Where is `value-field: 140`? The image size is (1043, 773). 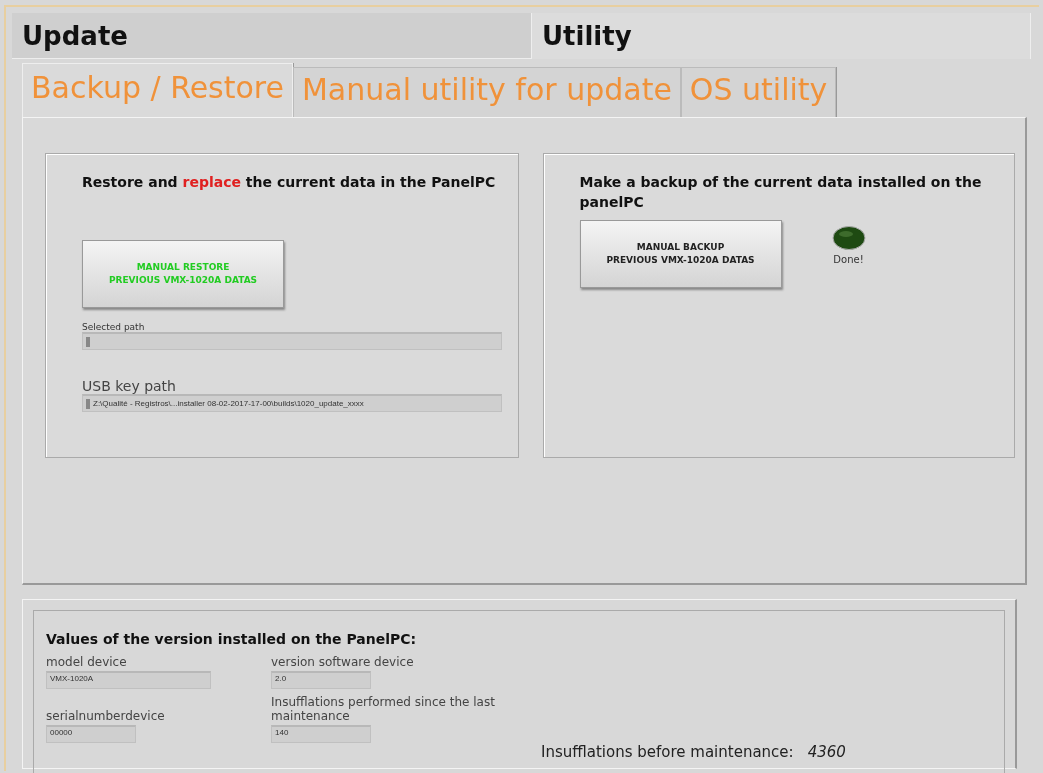
value-field: 140 is located at coordinates (321, 734).